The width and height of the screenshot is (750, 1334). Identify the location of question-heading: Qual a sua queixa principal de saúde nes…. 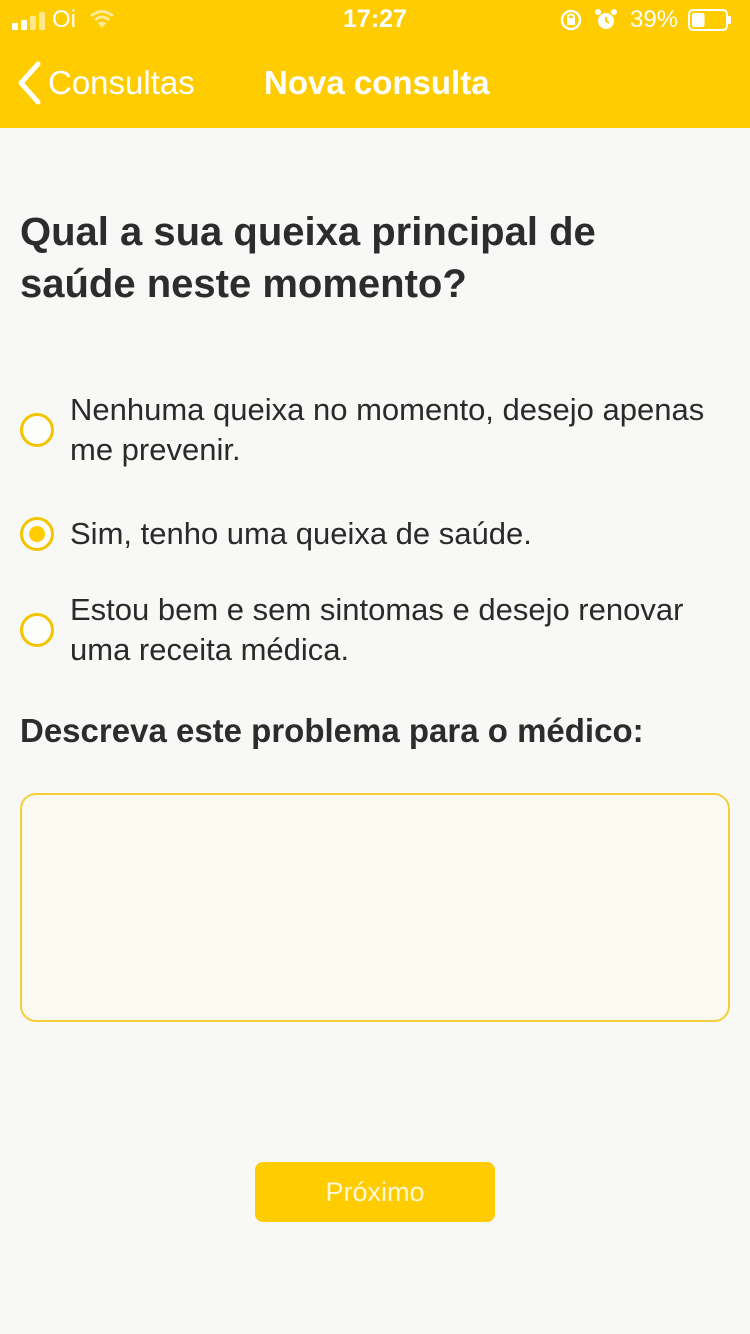
(308, 258).